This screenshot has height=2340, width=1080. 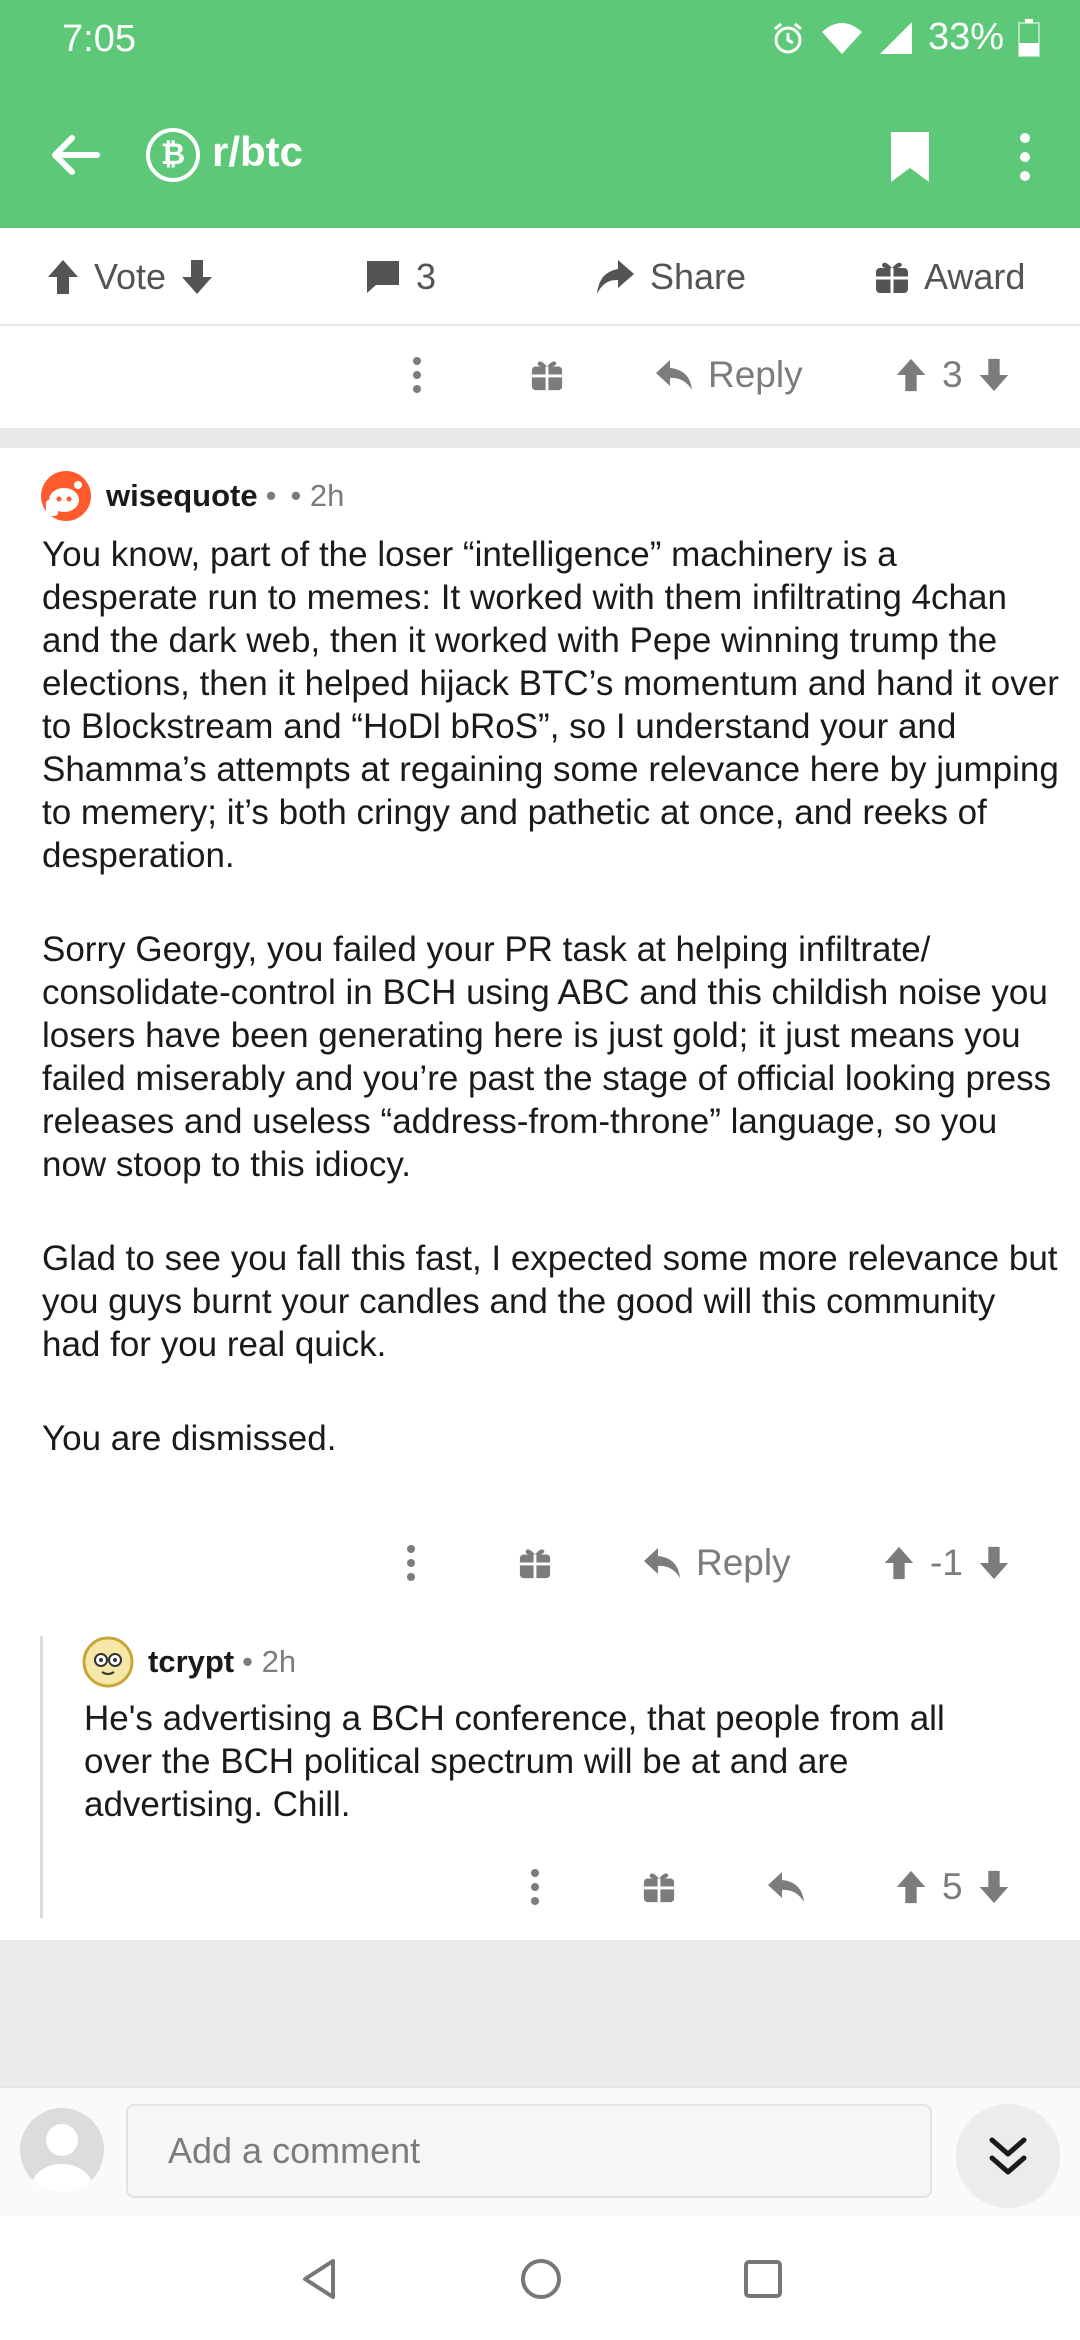 I want to click on comment-author: tcrypt, so click(x=191, y=1662).